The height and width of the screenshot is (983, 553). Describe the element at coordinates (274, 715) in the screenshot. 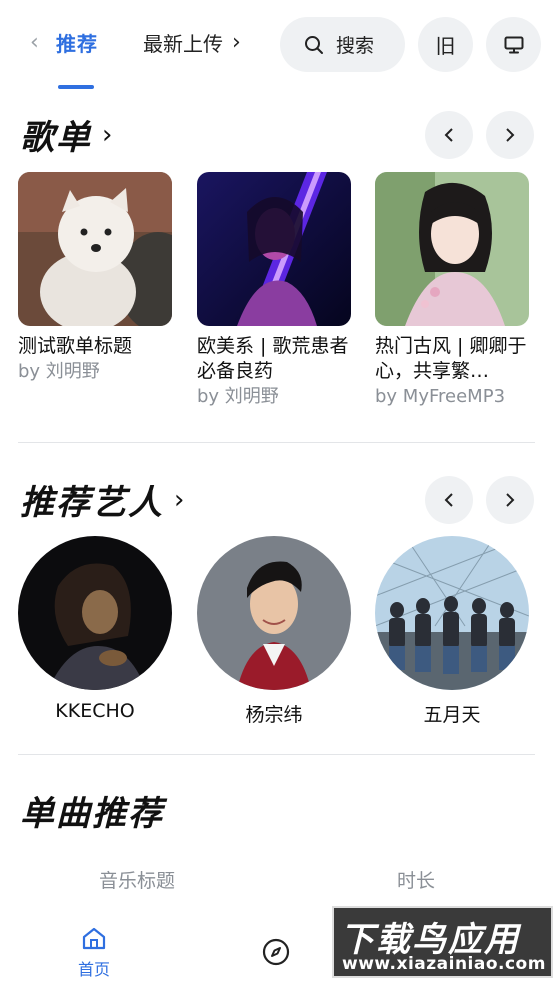

I see `artist-name: 杨宗纬` at that location.